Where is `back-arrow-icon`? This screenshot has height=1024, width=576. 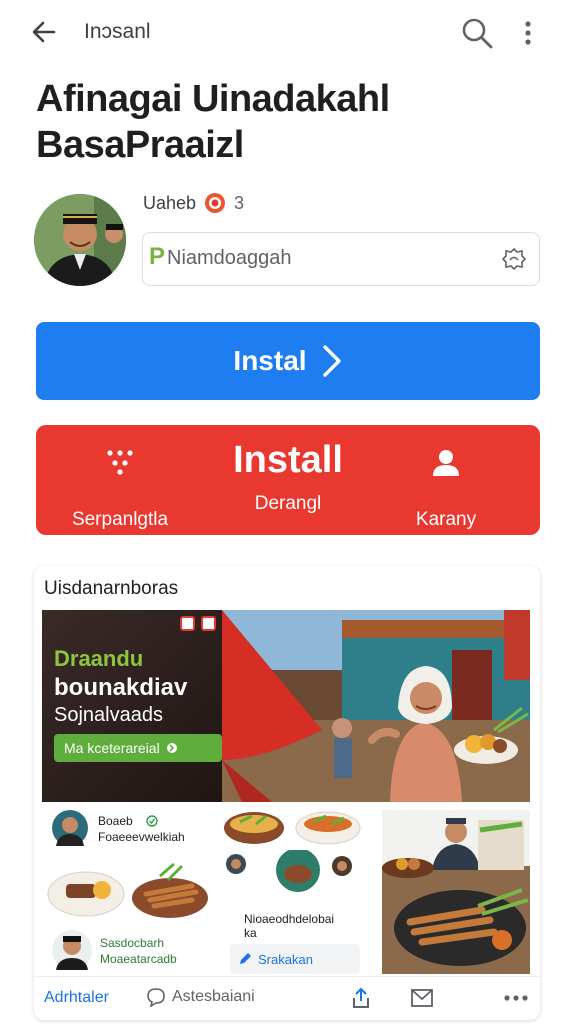
back-arrow-icon is located at coordinates (44, 32).